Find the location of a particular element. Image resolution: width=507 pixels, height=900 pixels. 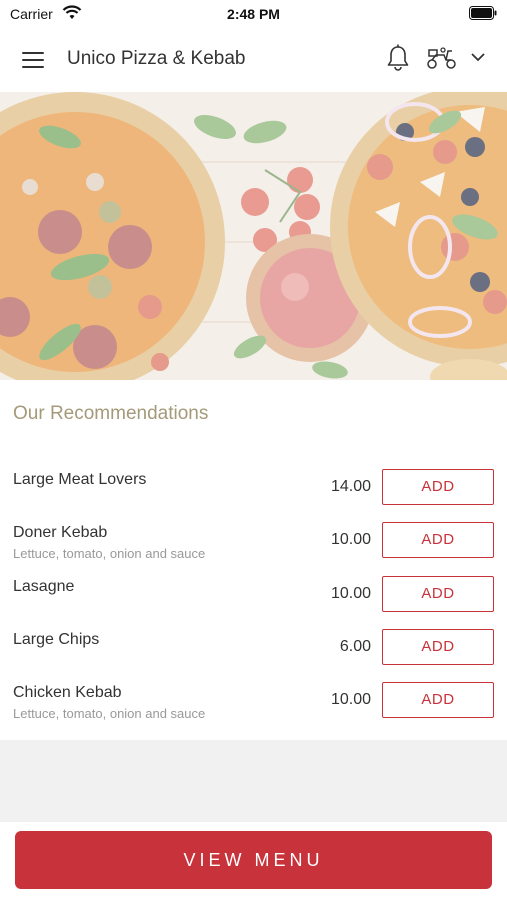

scooter-icon is located at coordinates (442, 60).